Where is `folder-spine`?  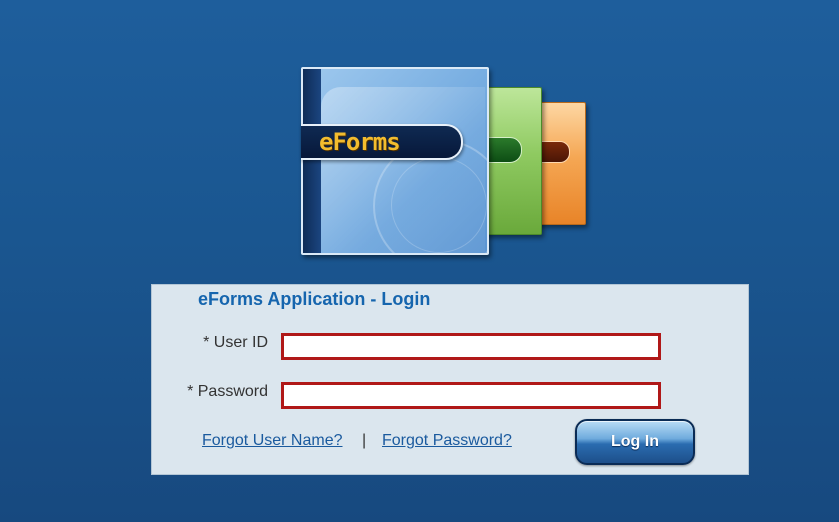
folder-spine is located at coordinates (312, 161).